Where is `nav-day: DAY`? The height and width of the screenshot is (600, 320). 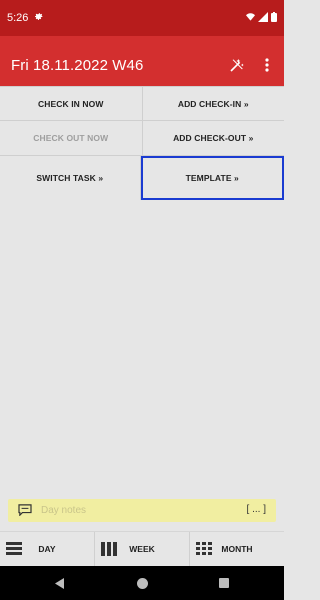 nav-day: DAY is located at coordinates (47, 549).